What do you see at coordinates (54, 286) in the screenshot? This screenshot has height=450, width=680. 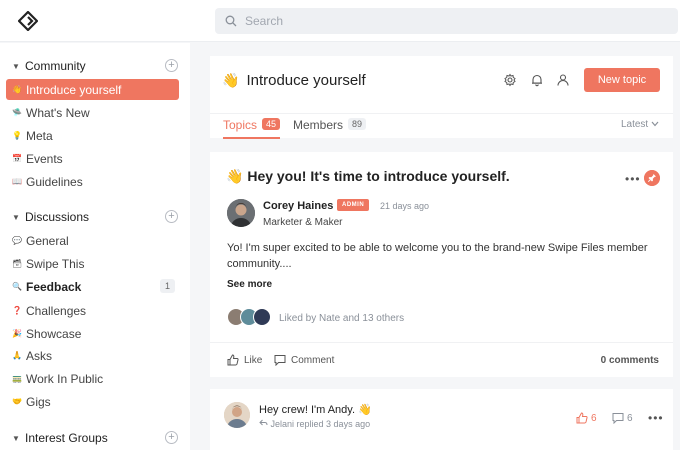 I see `sidebar-item-label: Feedback` at bounding box center [54, 286].